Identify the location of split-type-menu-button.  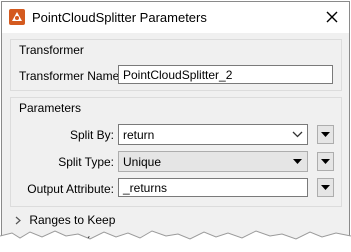
(325, 161).